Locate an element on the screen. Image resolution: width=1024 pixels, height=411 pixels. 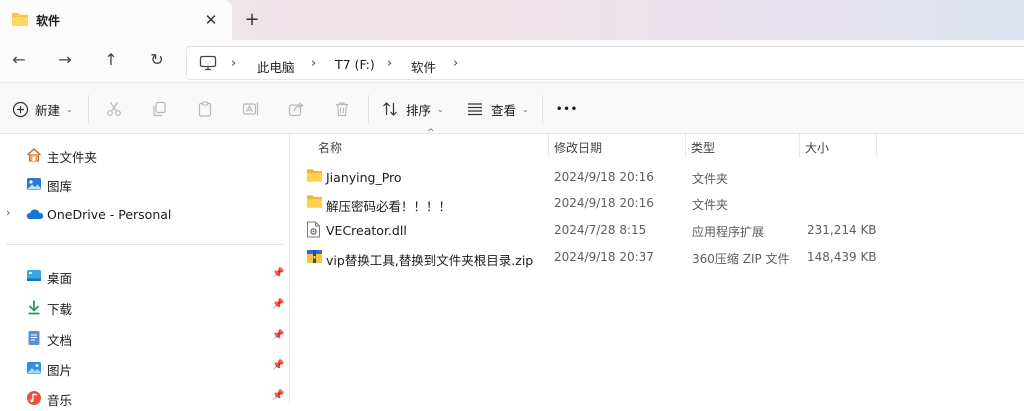
sort-button: 排序 ⌄ is located at coordinates (413, 109).